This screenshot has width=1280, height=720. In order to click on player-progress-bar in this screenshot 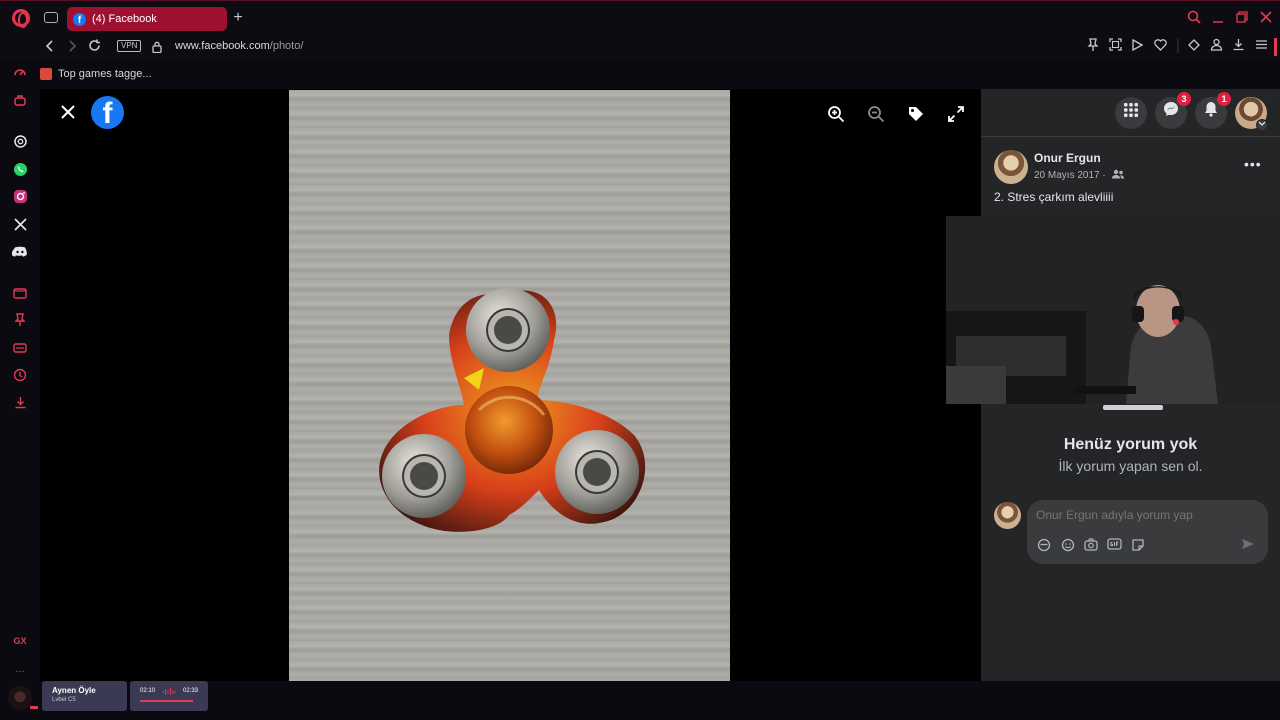, I will do `click(166, 701)`.